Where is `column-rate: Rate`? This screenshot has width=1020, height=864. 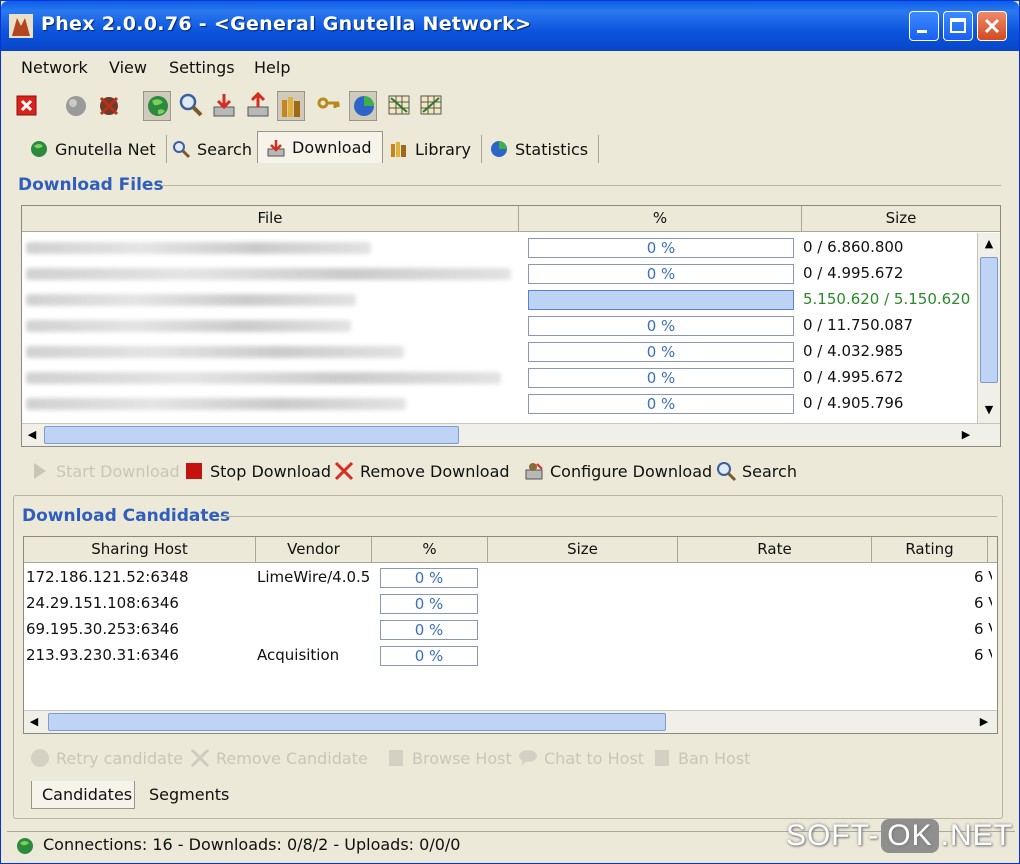
column-rate: Rate is located at coordinates (775, 550).